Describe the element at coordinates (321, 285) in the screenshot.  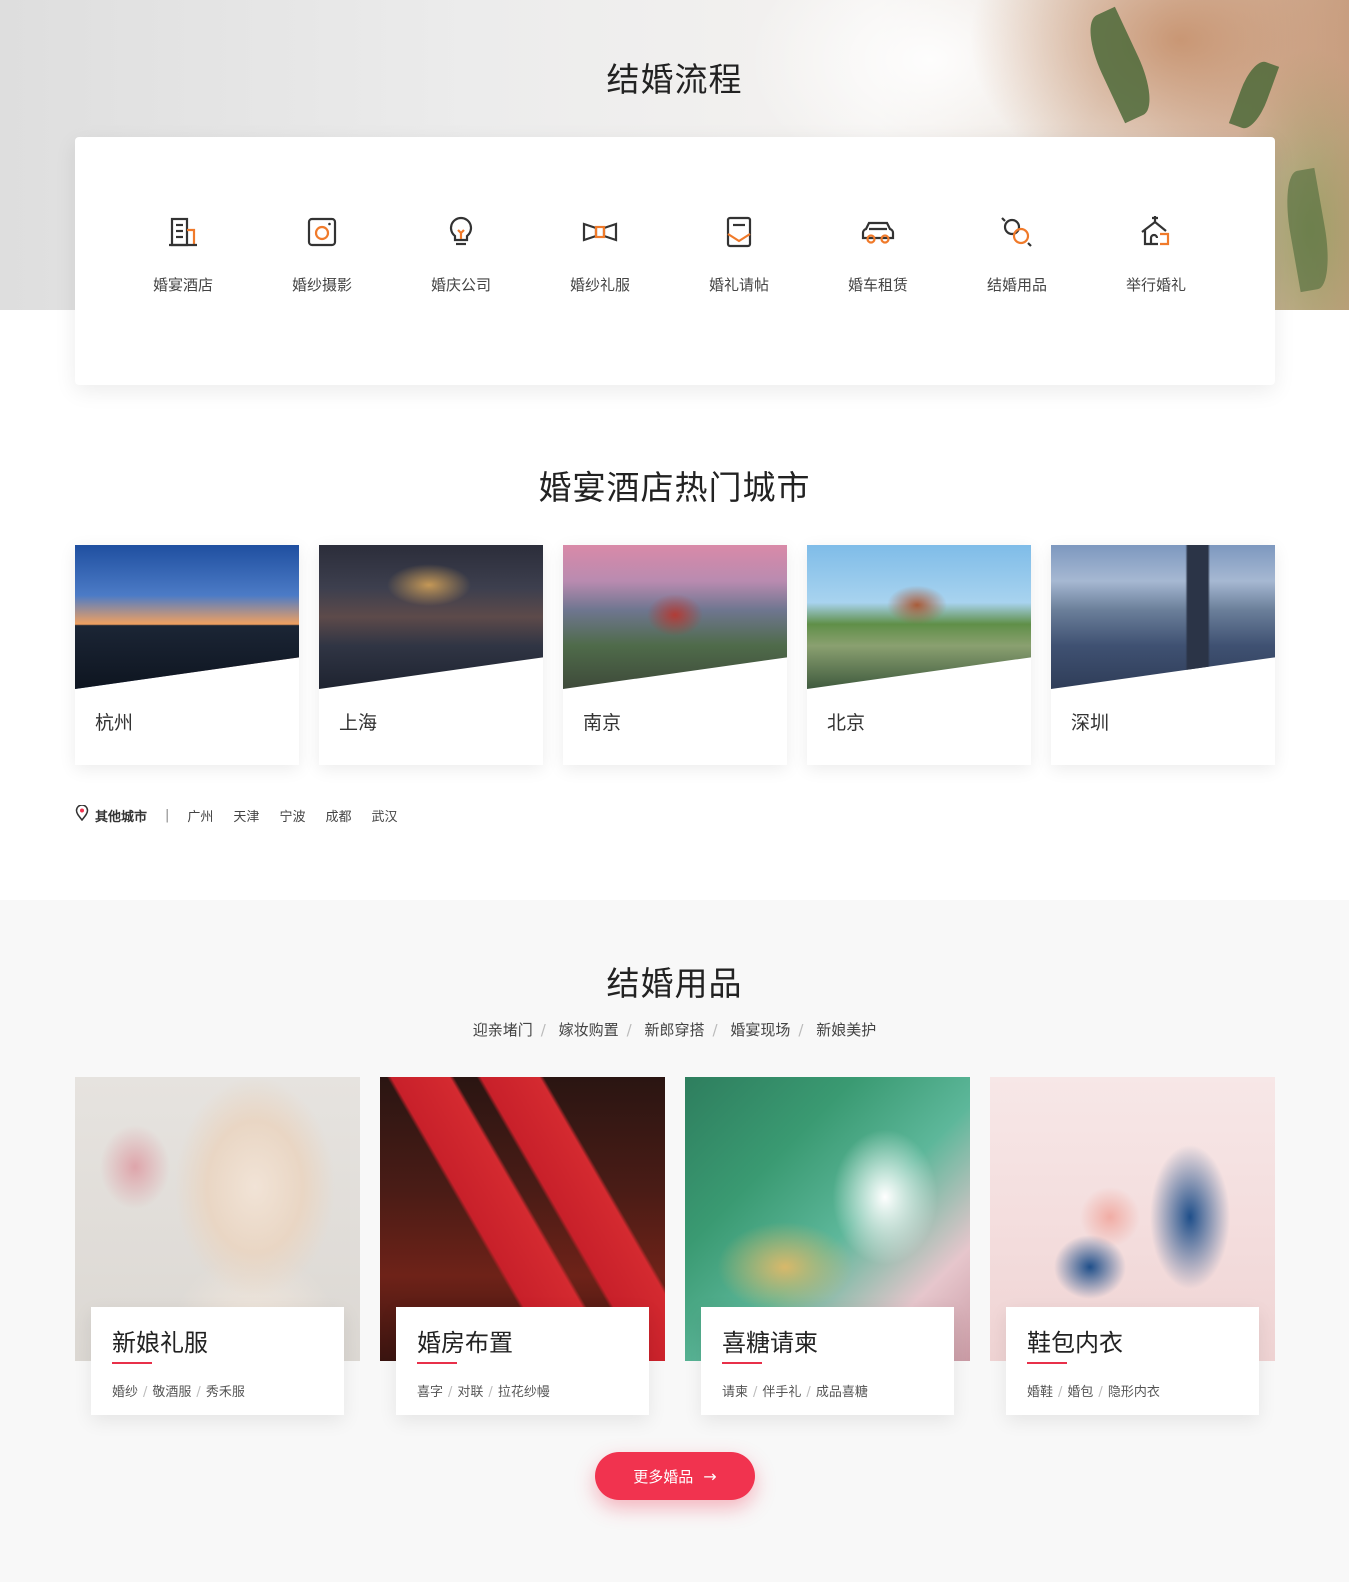
I see `process-label: 婚纱摄影` at that location.